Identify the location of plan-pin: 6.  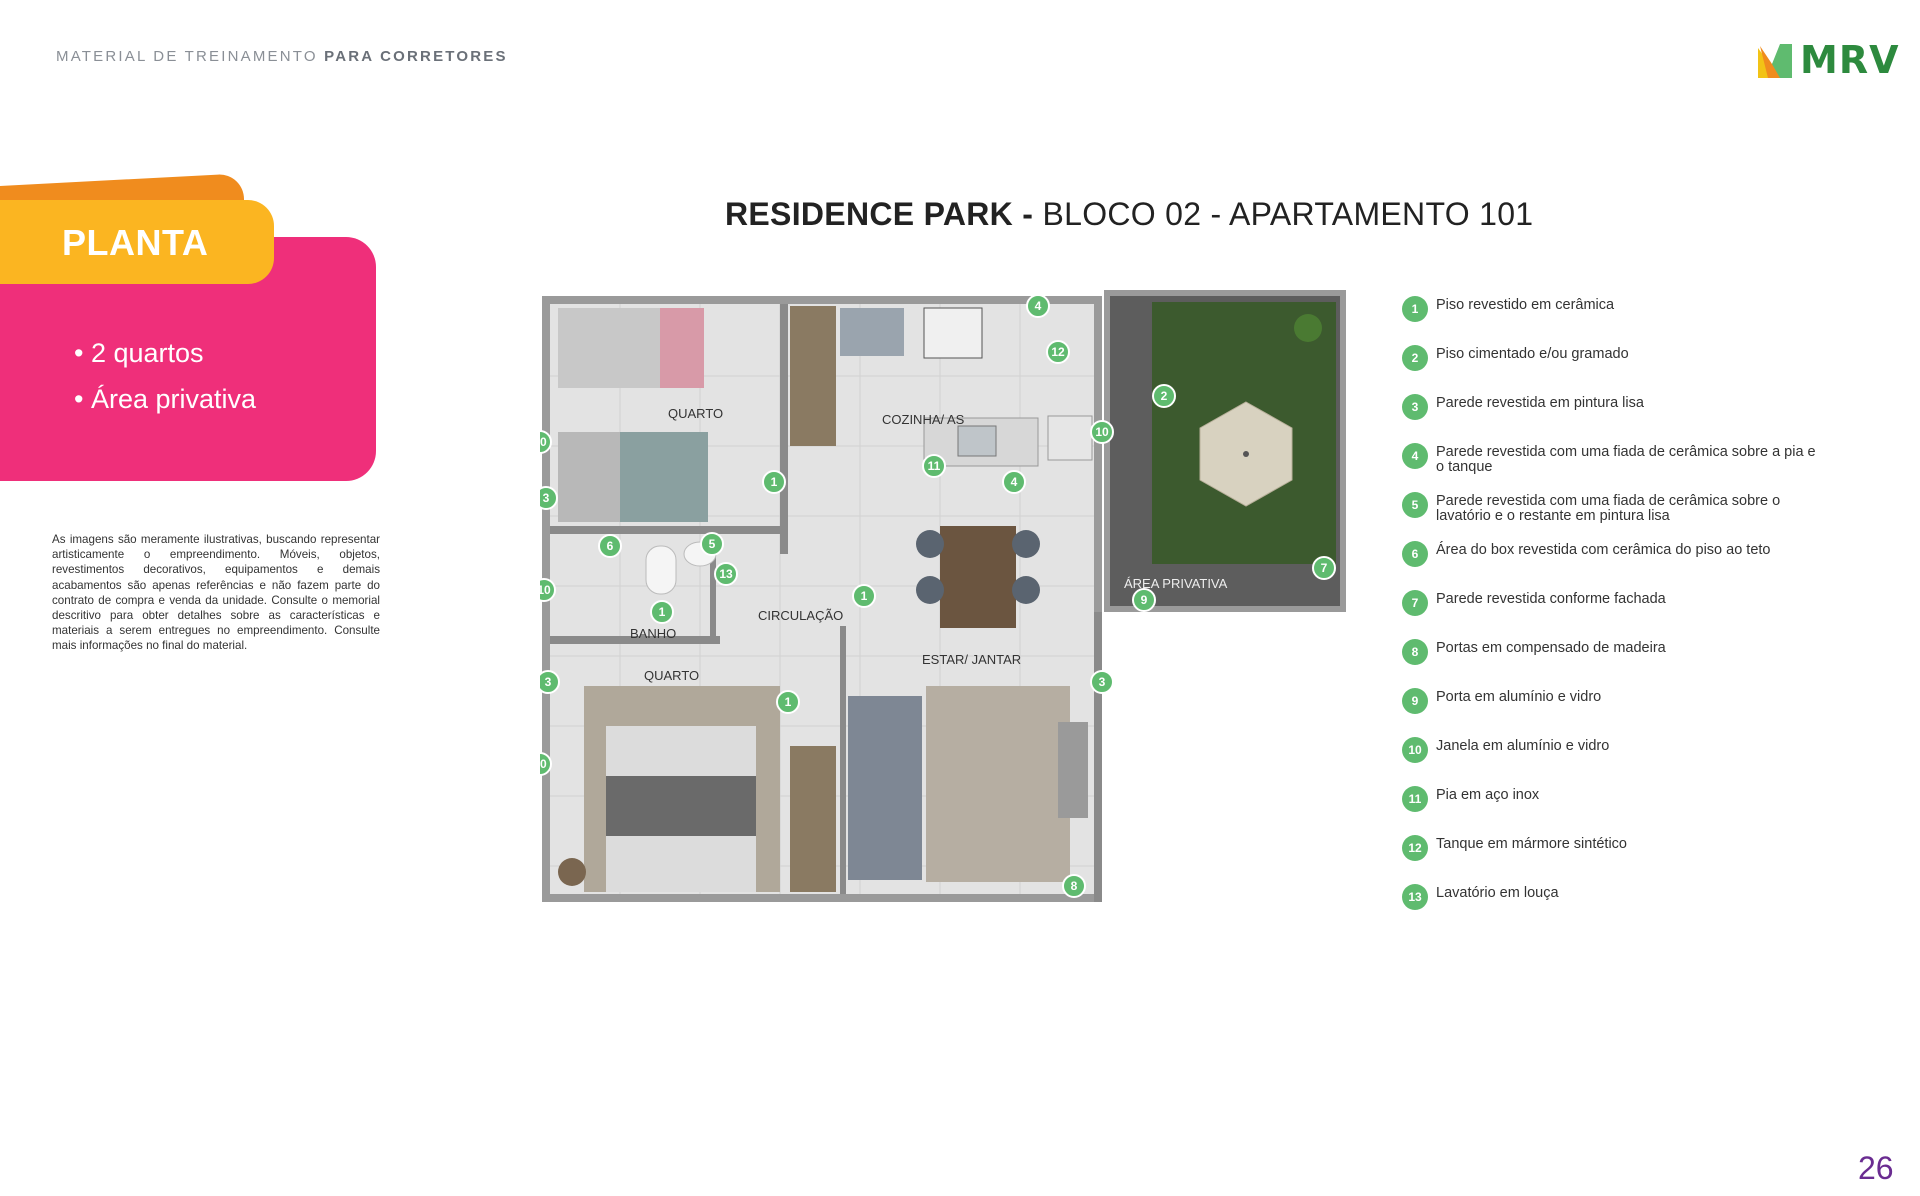
(610, 546).